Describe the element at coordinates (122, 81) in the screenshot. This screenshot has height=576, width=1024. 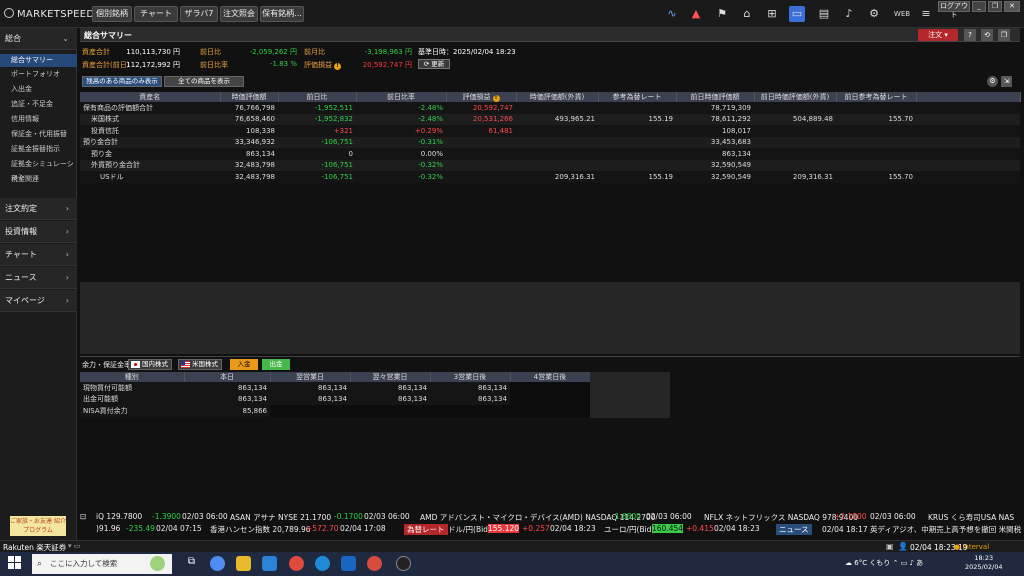
I see `held-only-filter: 残高のある商品のみ表示` at that location.